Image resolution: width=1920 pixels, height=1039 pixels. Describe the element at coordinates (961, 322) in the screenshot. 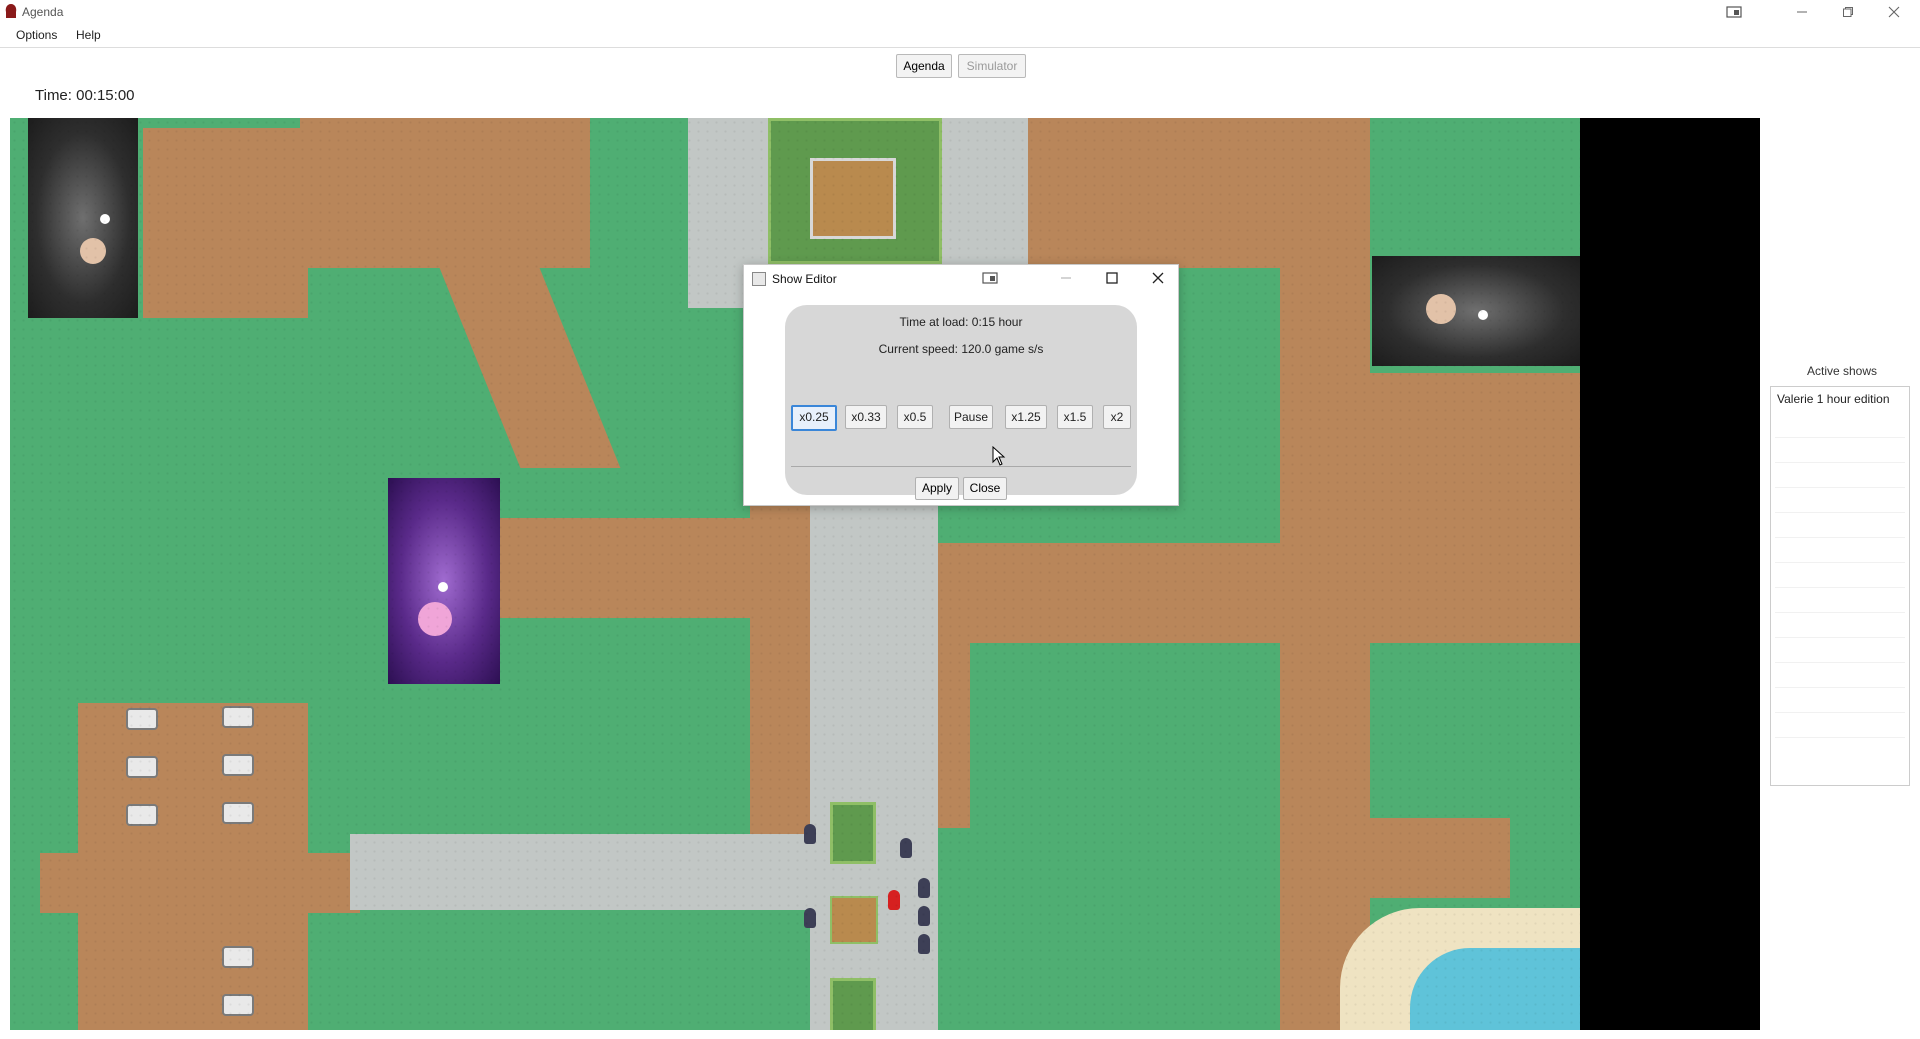

I see `time-at-load-label: Time at load: 0:15 hour` at that location.